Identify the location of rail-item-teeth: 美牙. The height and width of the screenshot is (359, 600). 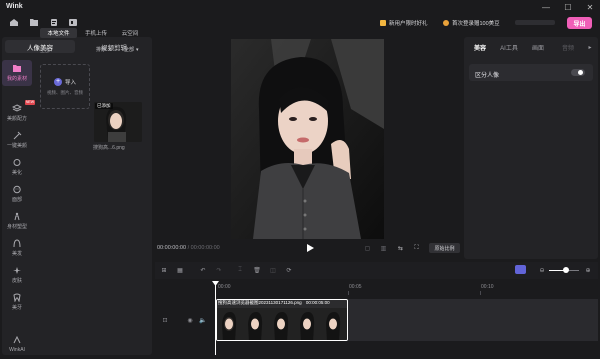
(17, 302).